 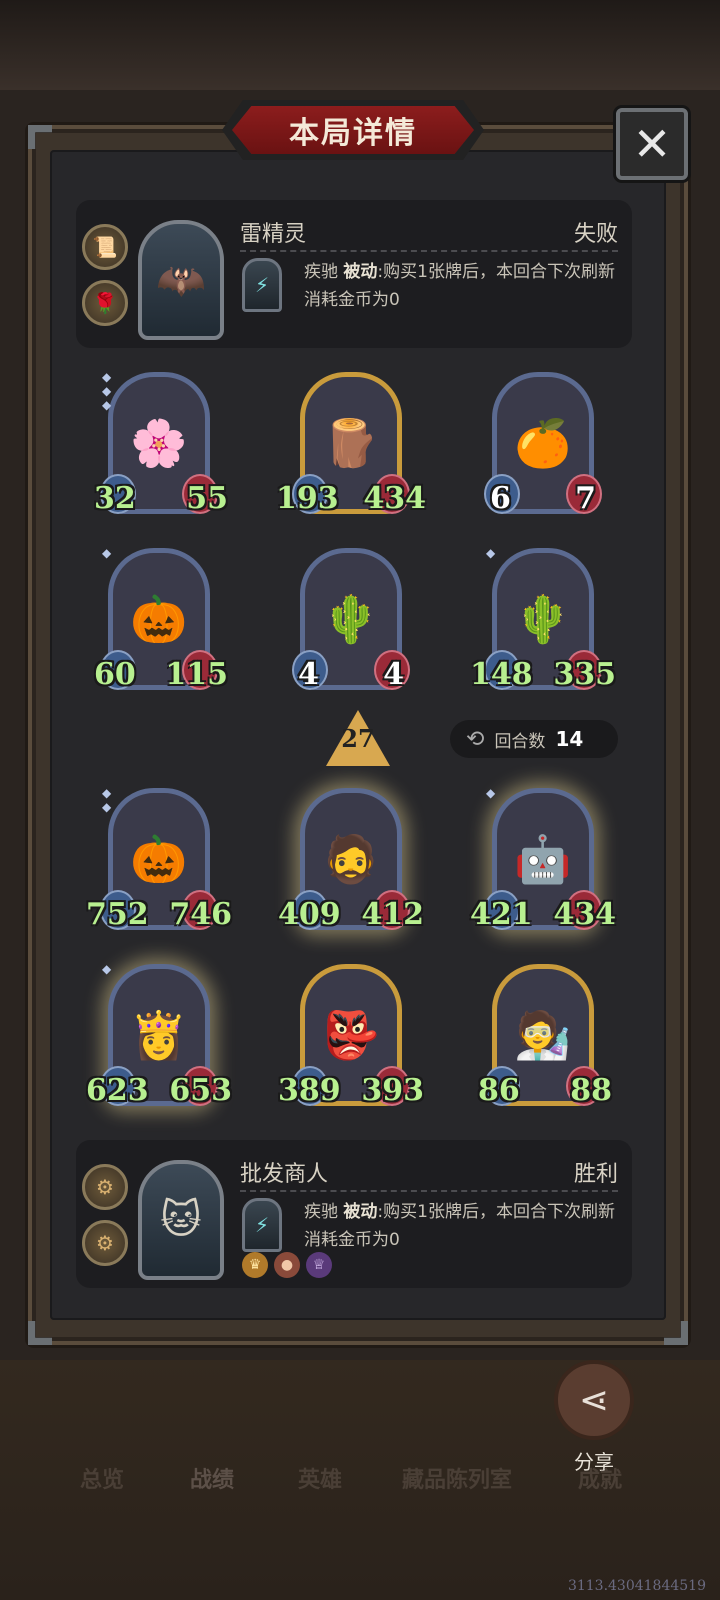 What do you see at coordinates (200, 914) in the screenshot?
I see `unit-health: 746` at bounding box center [200, 914].